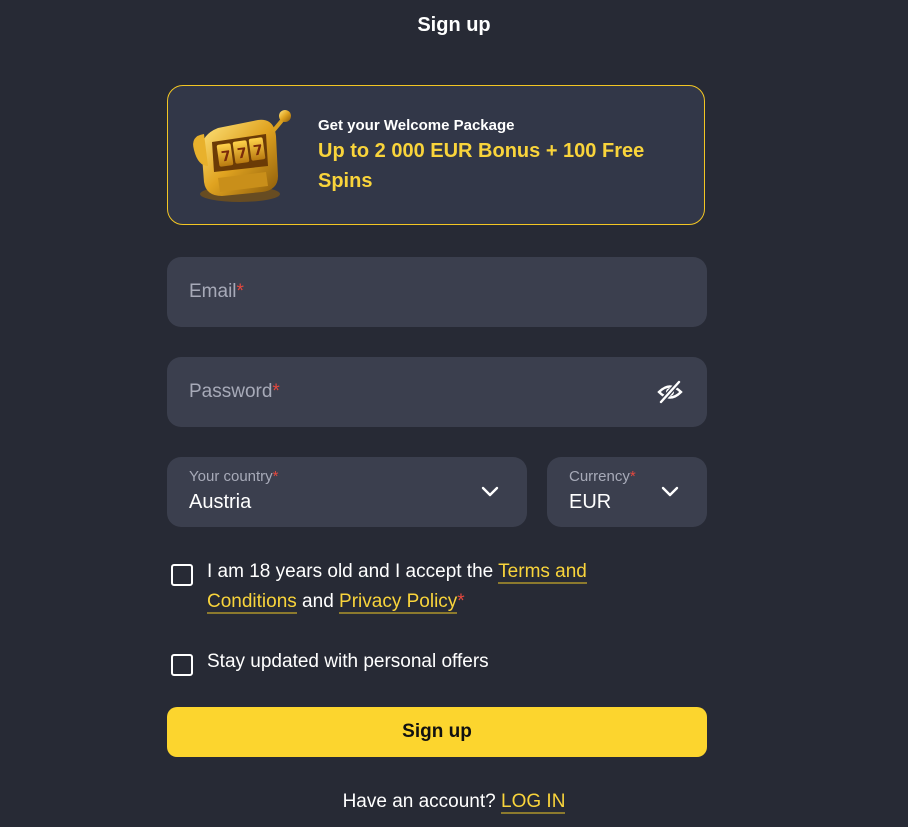  I want to click on email-input, so click(437, 292).